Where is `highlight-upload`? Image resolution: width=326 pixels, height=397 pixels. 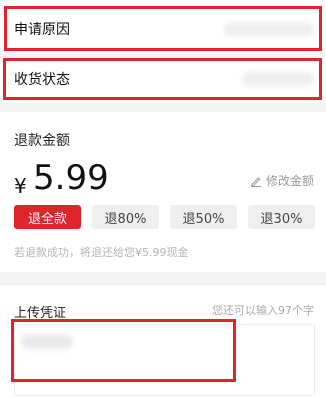
highlight-upload is located at coordinates (123, 350).